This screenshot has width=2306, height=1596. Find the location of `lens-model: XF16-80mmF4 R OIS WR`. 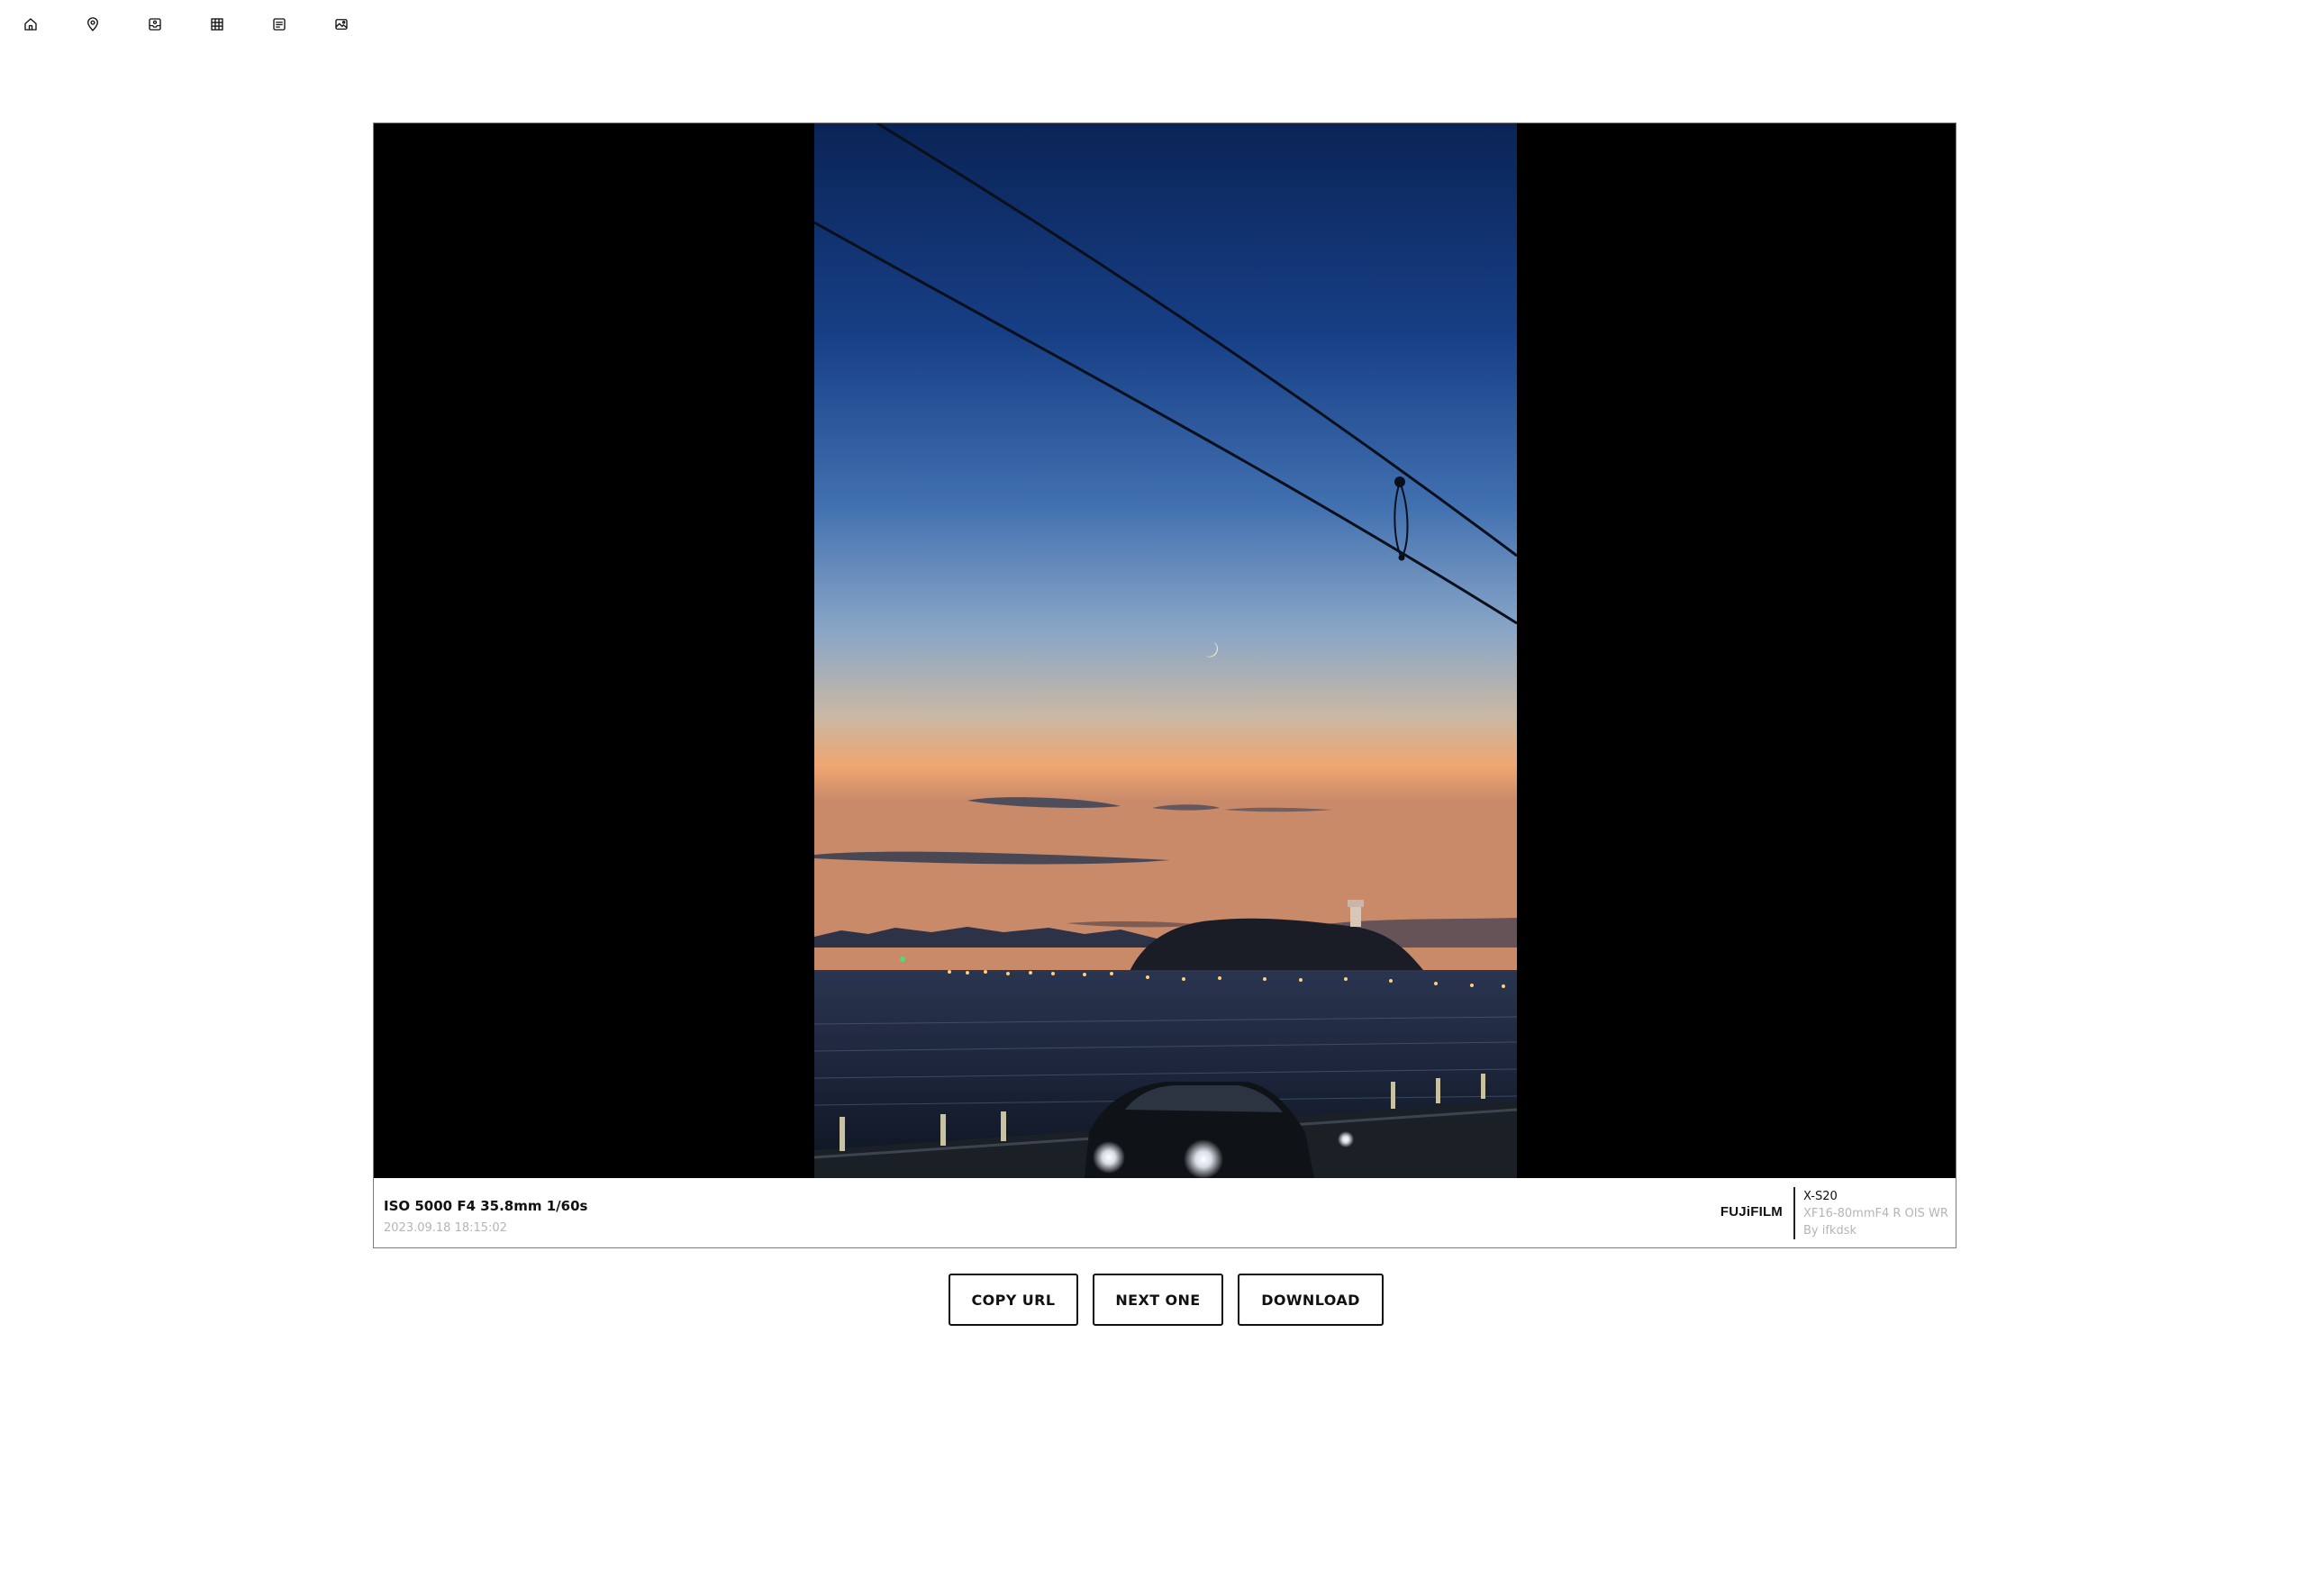

lens-model: XF16-80mmF4 R OIS WR is located at coordinates (1875, 1213).